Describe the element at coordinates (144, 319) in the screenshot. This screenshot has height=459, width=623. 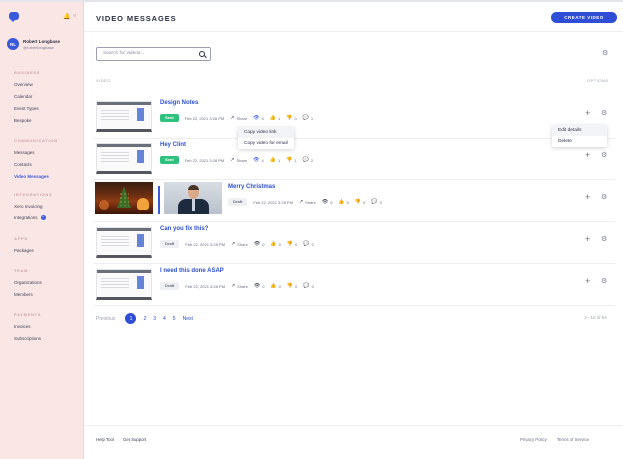
I see `pagination-page-2: 2` at that location.